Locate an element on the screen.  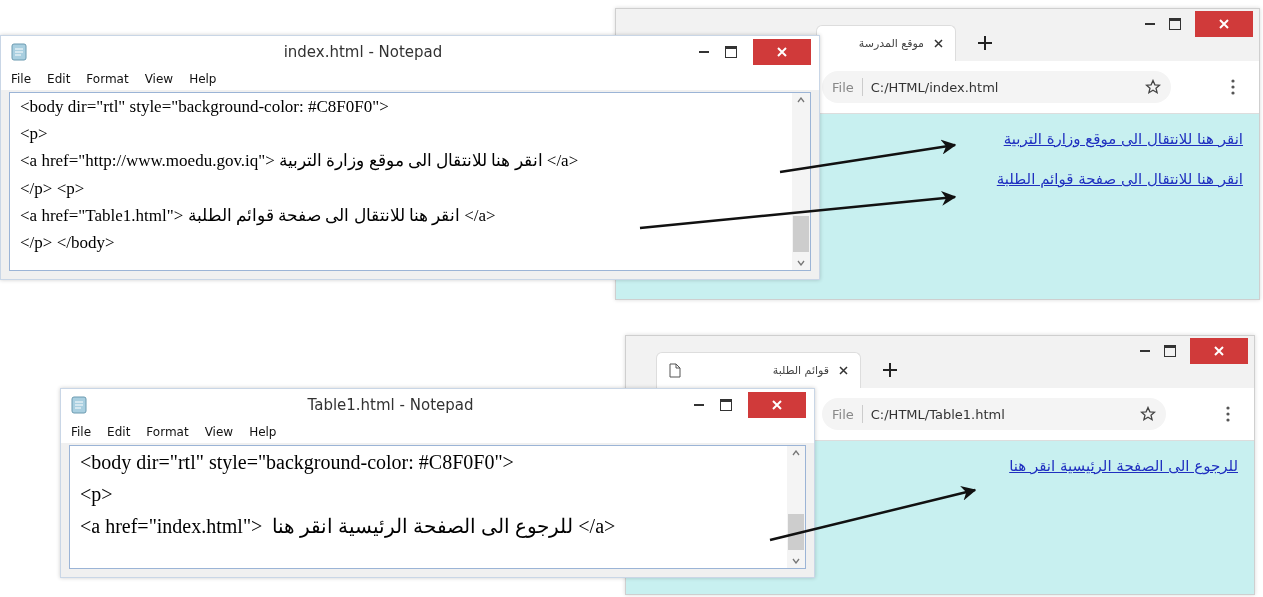
code-line: <a href="index.html"> للرجوع الى الصفحة الرئيسية انقر هنا </a> is located at coordinates (348, 527).